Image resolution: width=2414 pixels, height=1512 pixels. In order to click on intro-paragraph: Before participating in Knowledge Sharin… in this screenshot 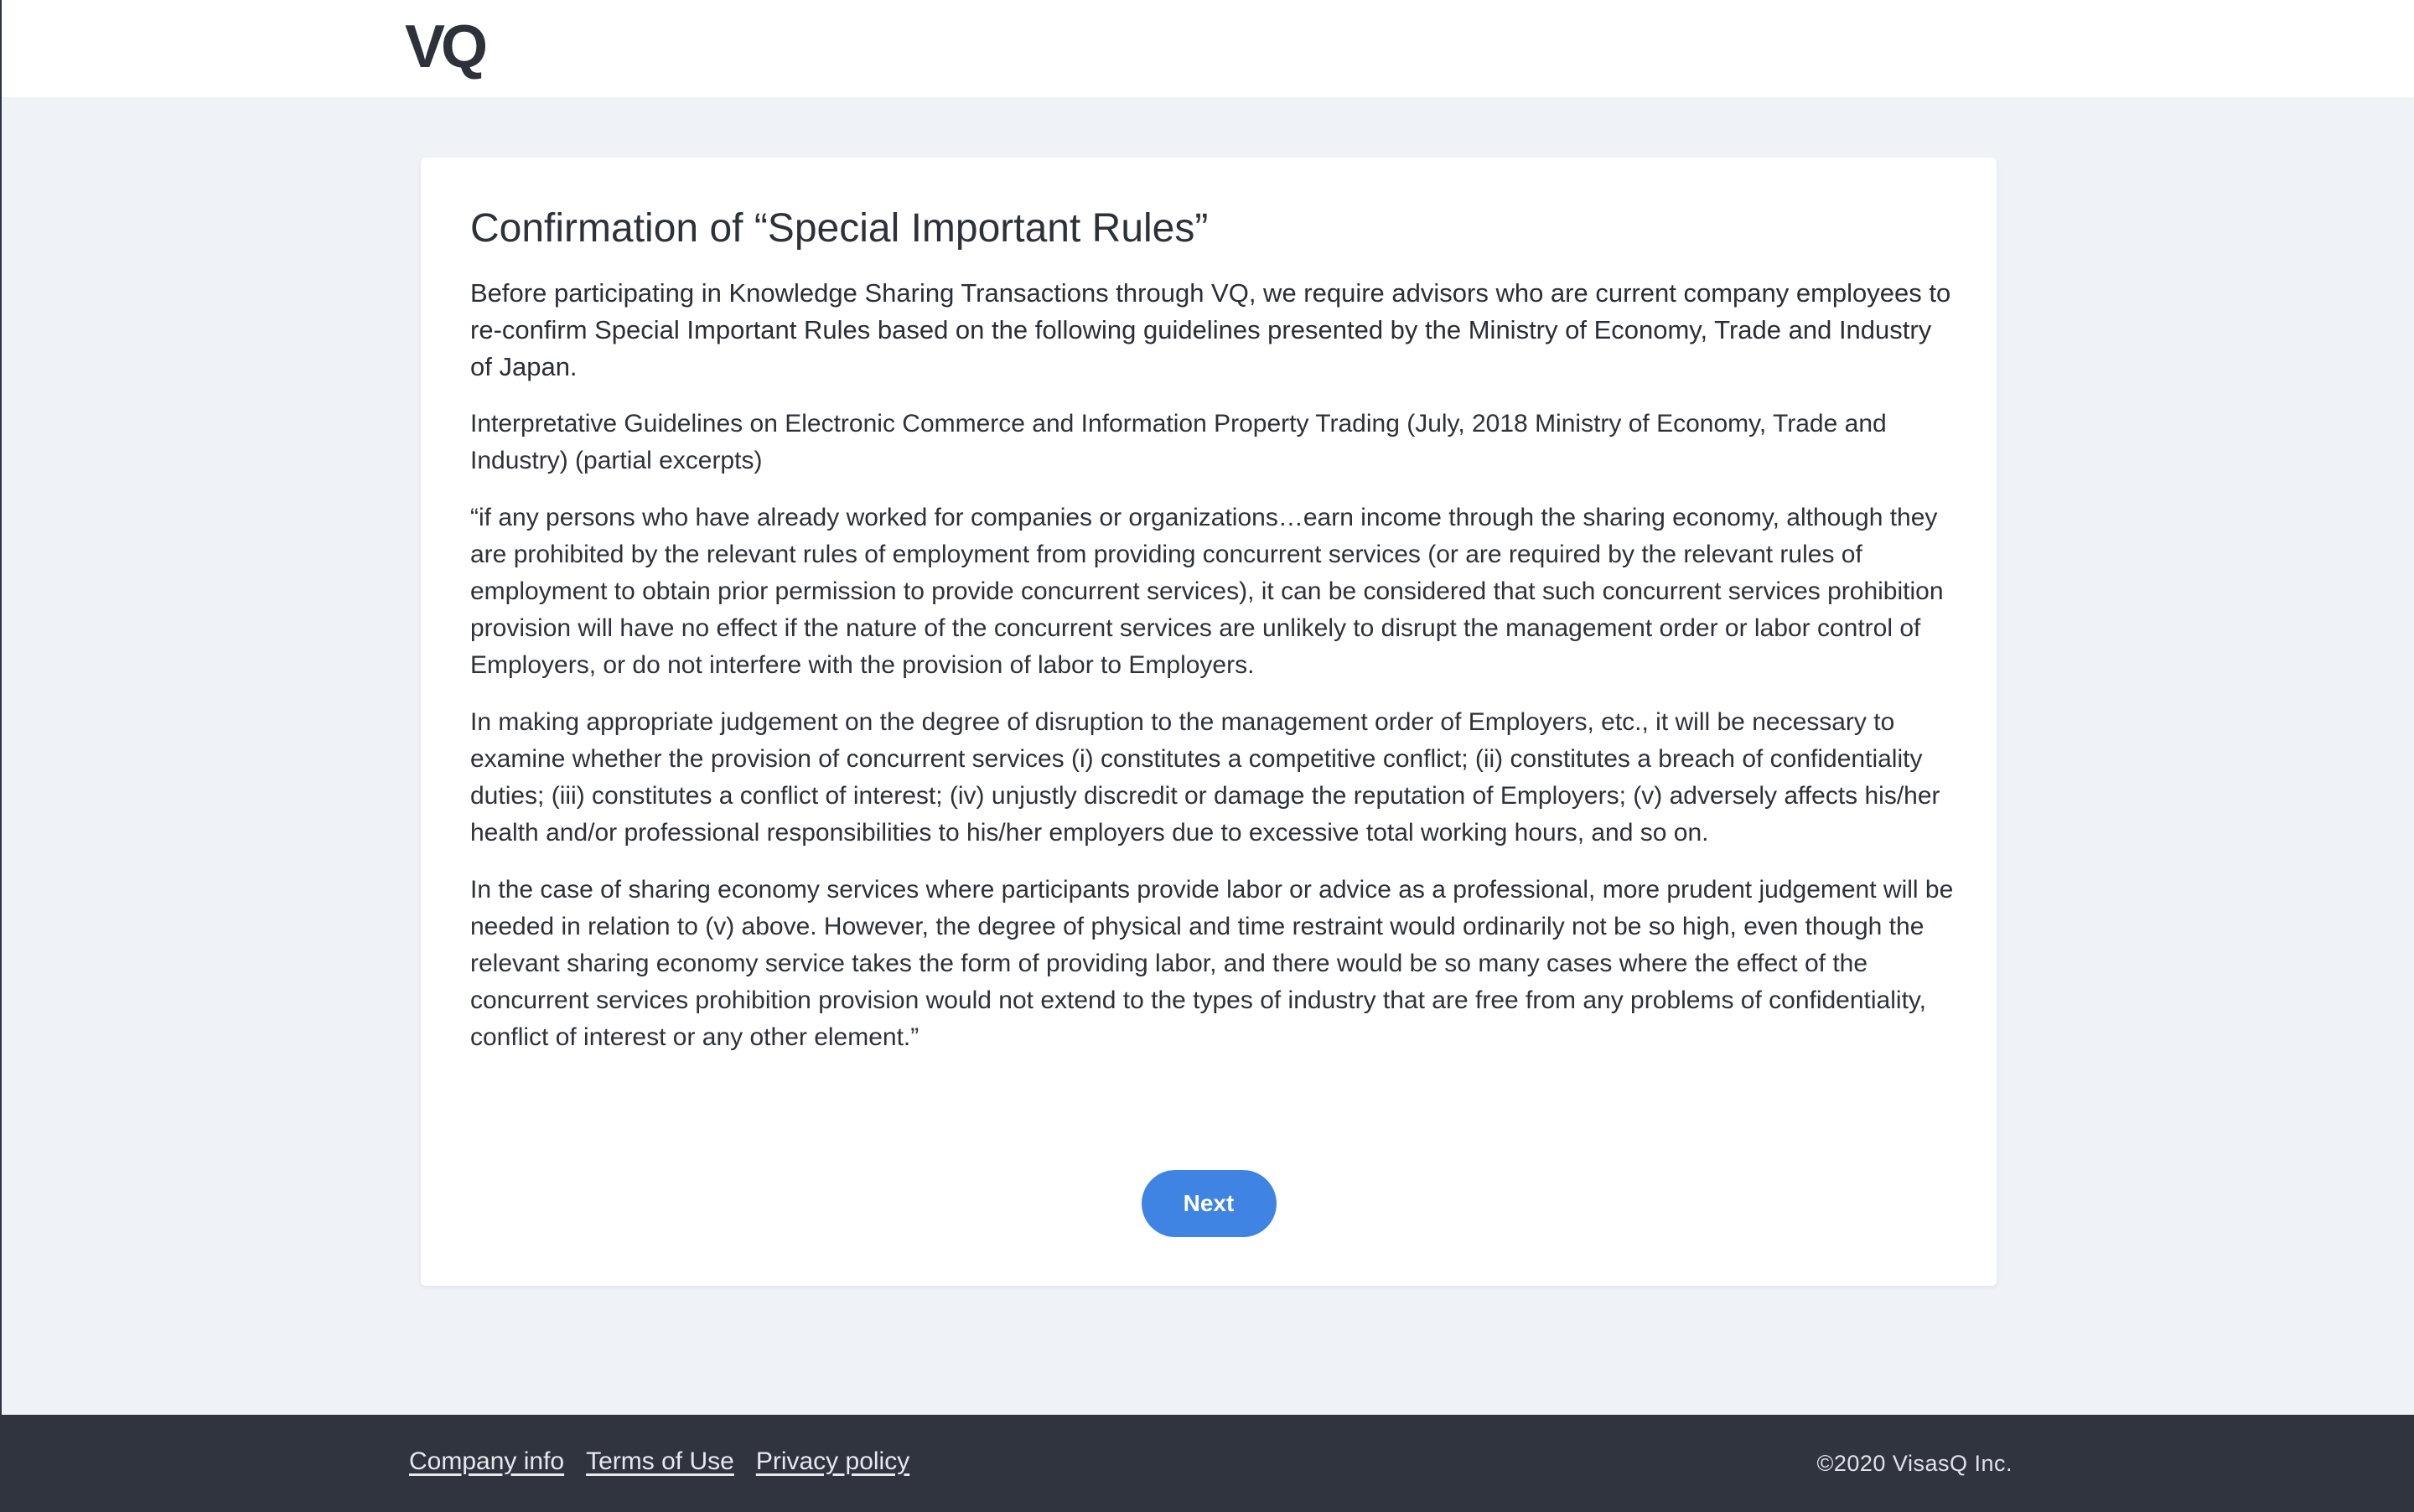, I will do `click(1211, 329)`.